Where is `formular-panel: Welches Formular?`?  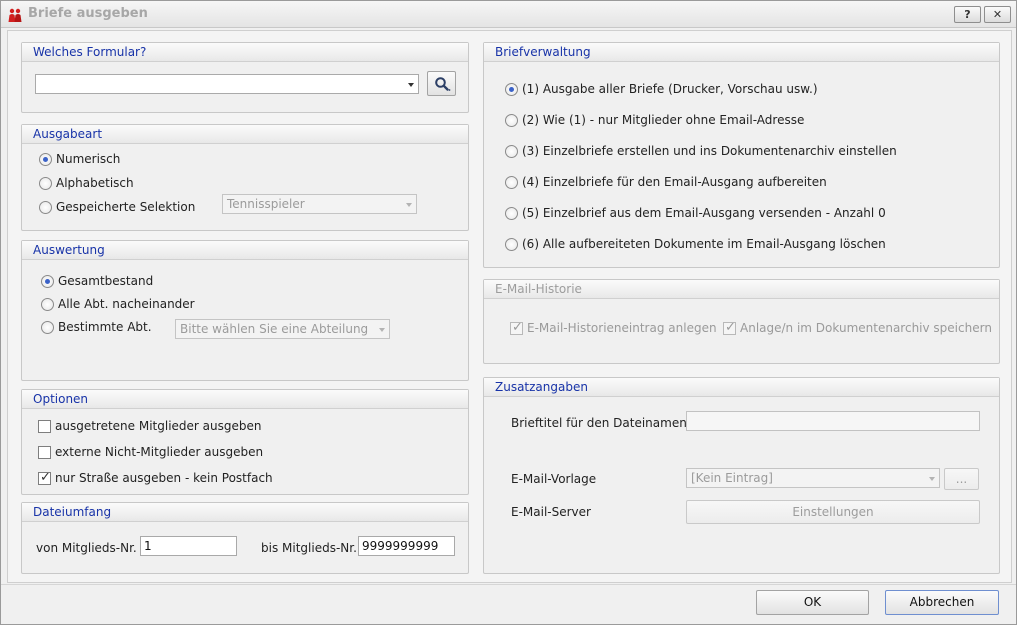 formular-panel: Welches Formular? is located at coordinates (245, 77).